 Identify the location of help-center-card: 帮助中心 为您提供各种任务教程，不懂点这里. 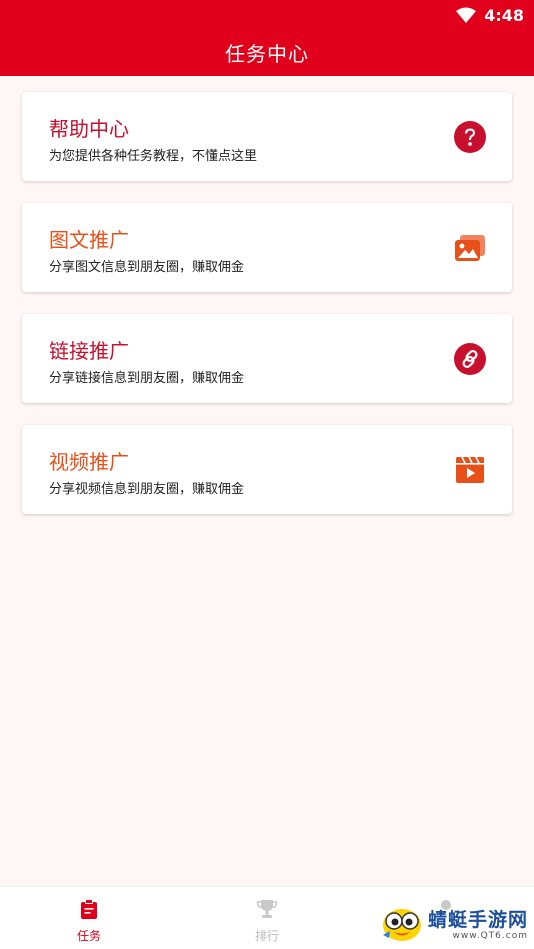
(267, 136).